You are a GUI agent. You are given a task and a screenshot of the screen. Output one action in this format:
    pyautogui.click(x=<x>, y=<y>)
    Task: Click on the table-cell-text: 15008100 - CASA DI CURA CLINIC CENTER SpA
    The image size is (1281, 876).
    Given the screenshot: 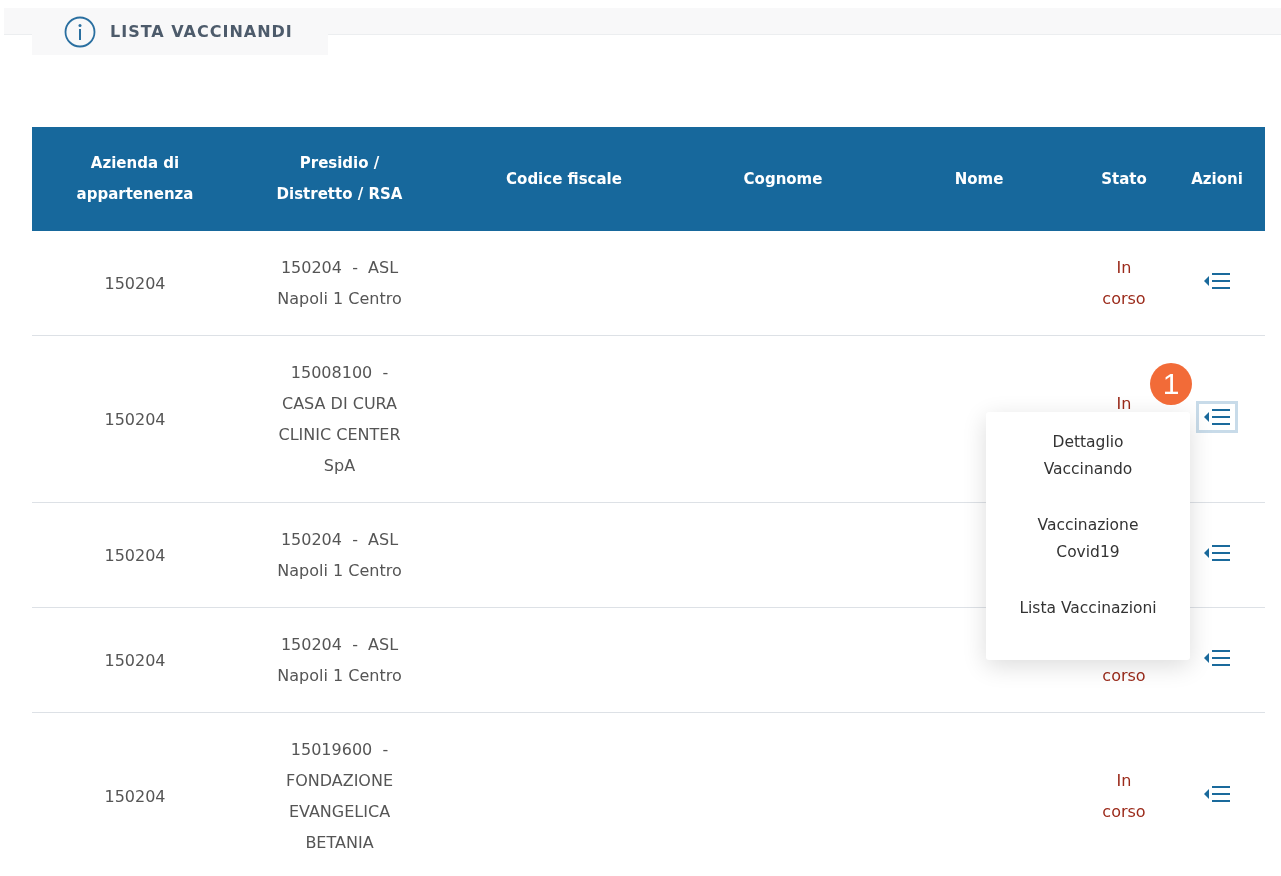 What is the action you would take?
    pyautogui.click(x=339, y=419)
    